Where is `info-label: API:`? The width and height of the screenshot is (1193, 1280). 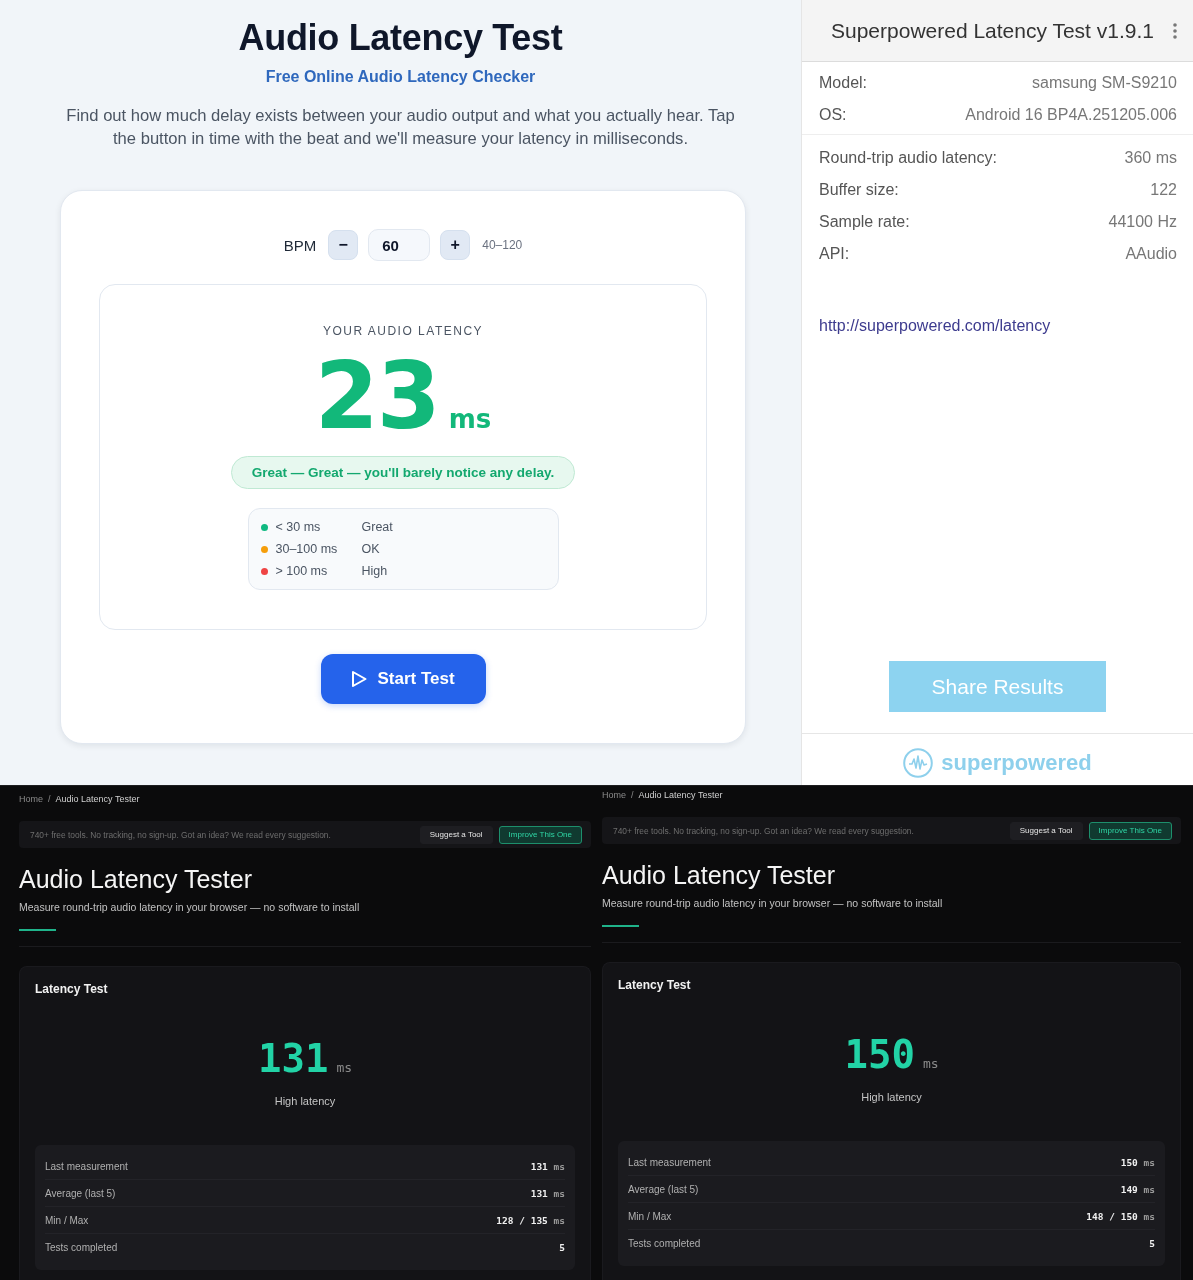
info-label: API: is located at coordinates (834, 254).